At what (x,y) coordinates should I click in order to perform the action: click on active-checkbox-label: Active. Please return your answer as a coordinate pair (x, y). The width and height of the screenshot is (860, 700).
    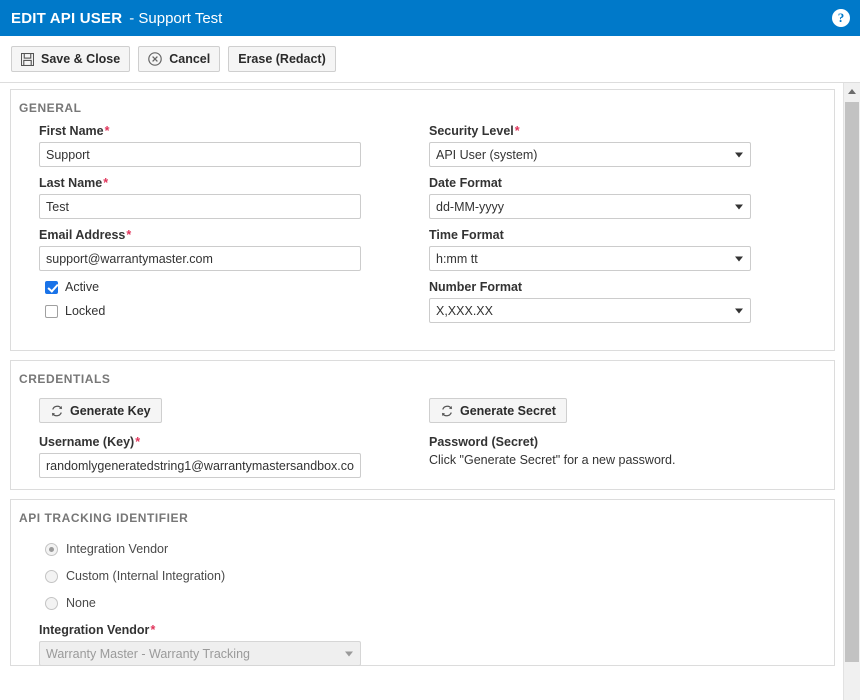
    Looking at the image, I should click on (82, 287).